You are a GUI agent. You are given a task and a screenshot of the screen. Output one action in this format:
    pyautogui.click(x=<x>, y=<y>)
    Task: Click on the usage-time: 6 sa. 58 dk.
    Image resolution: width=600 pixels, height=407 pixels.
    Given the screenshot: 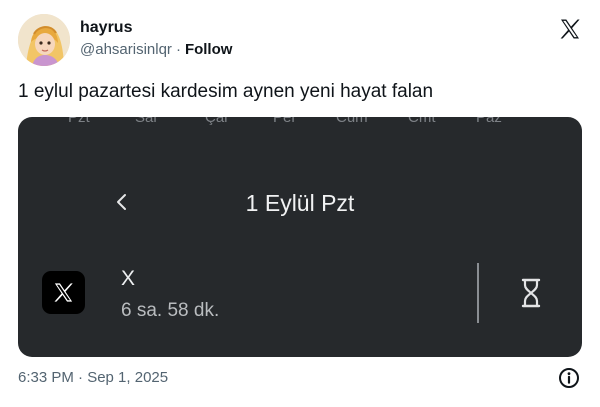 What is the action you would take?
    pyautogui.click(x=170, y=310)
    